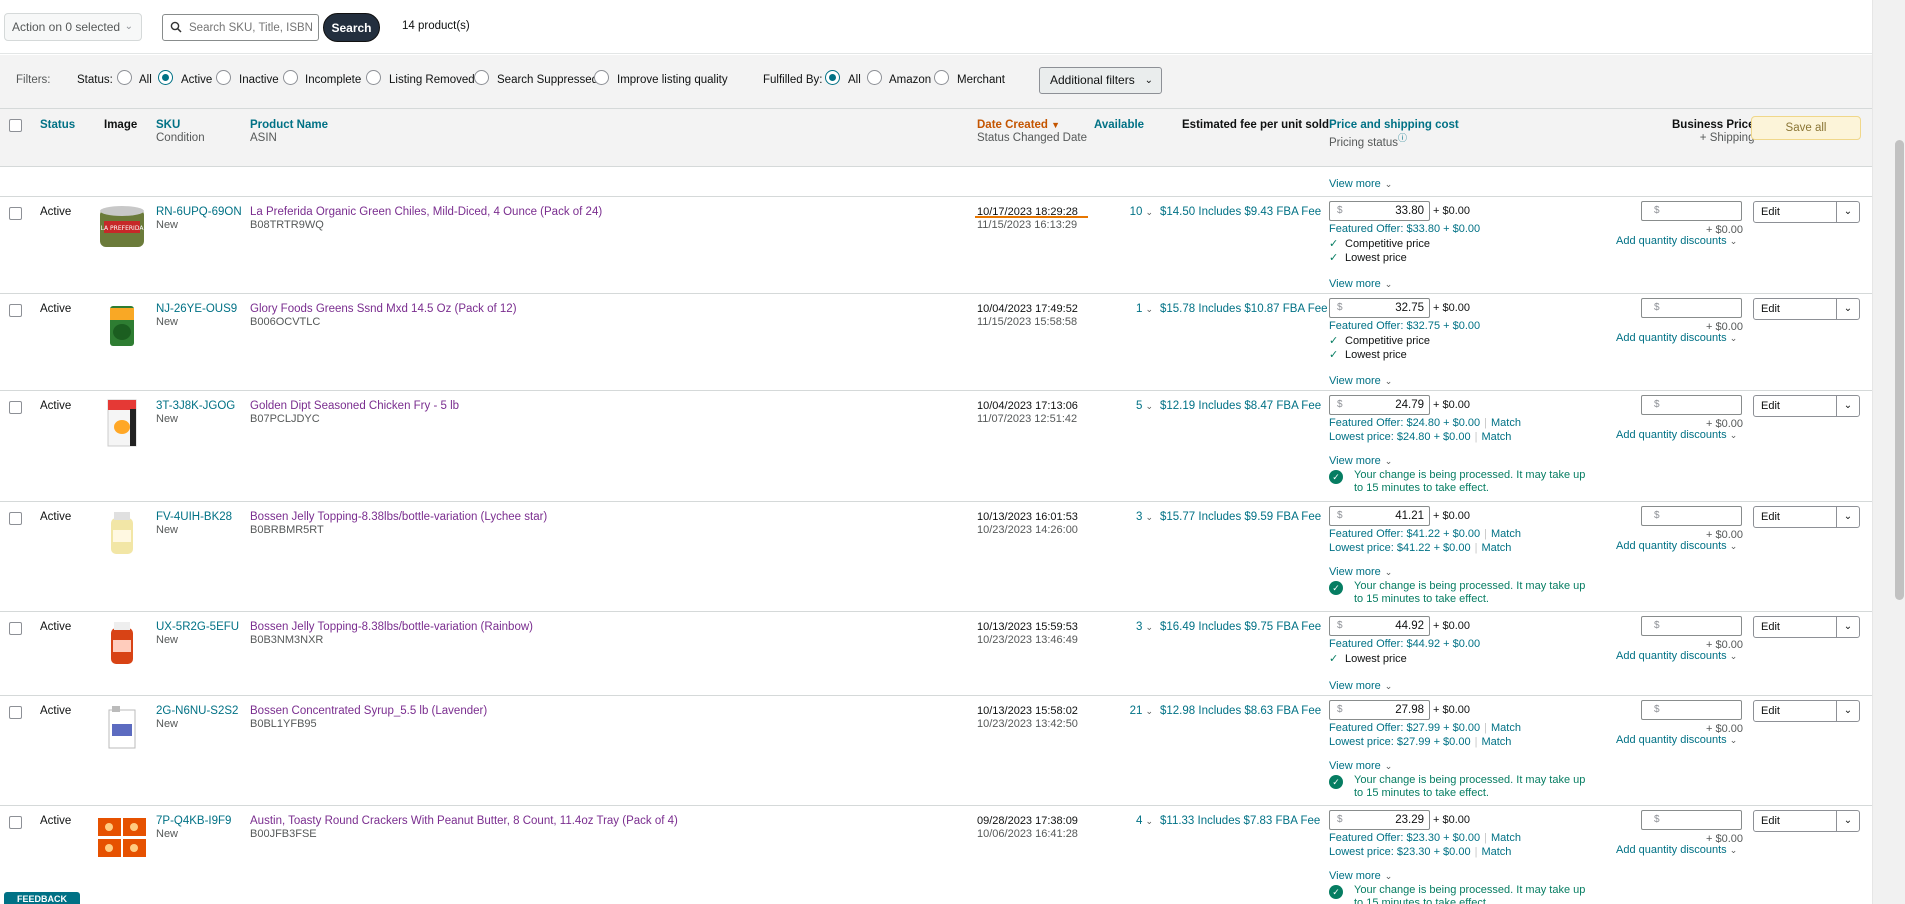 The height and width of the screenshot is (904, 1905). I want to click on price-input: $23.29, so click(1379, 820).